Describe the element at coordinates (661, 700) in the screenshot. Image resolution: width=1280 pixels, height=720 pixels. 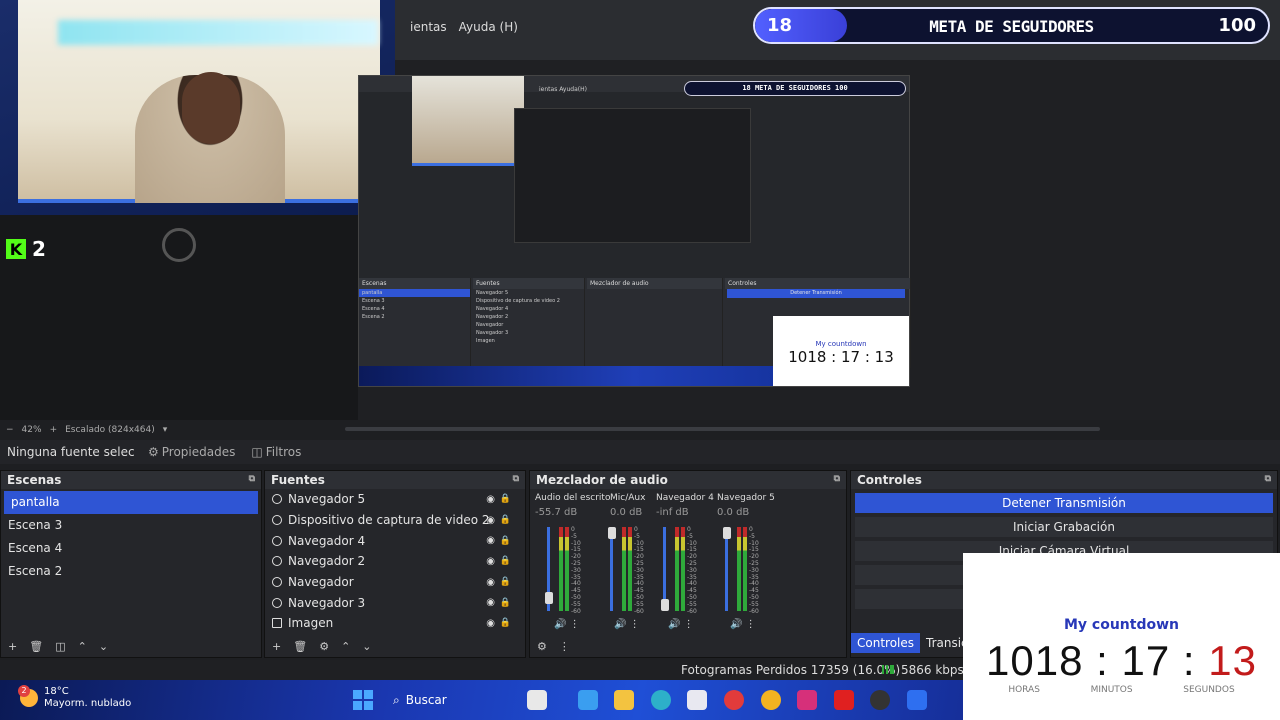
I see `edge-icon` at that location.